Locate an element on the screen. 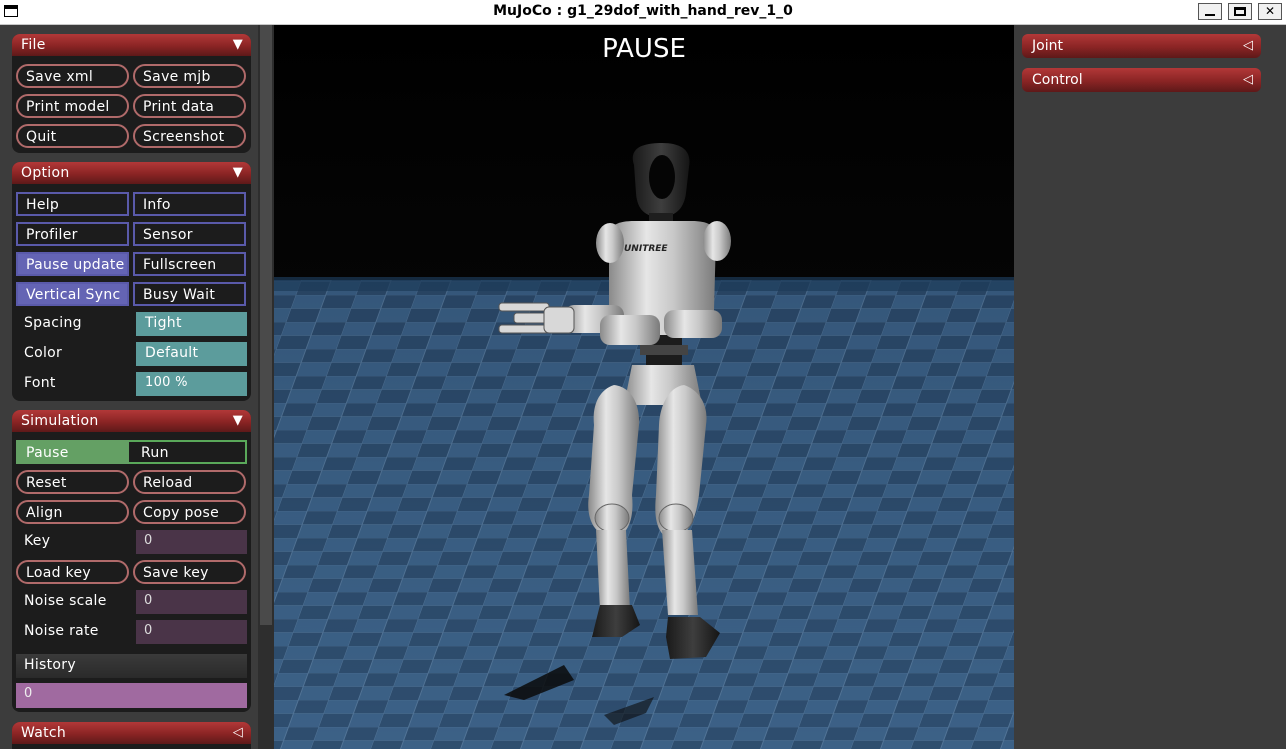  control-section-title: Control is located at coordinates (1057, 80).